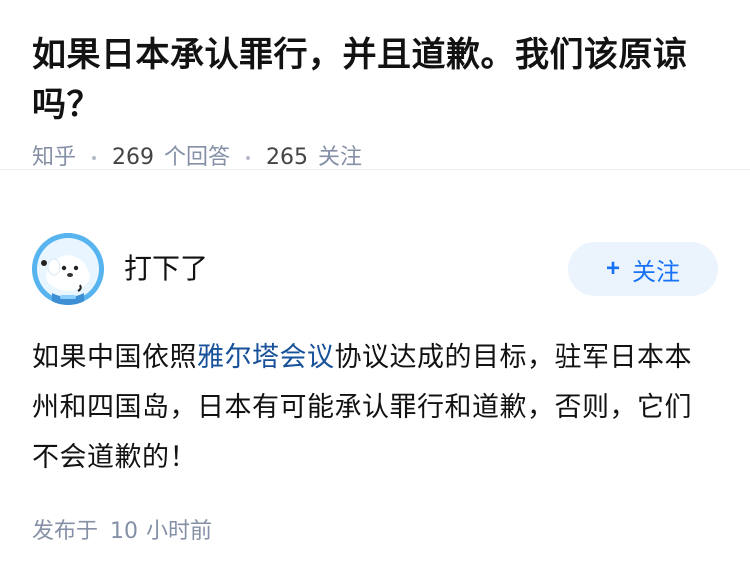 The height and width of the screenshot is (580, 750). I want to click on author-name: 打下了, so click(166, 269).